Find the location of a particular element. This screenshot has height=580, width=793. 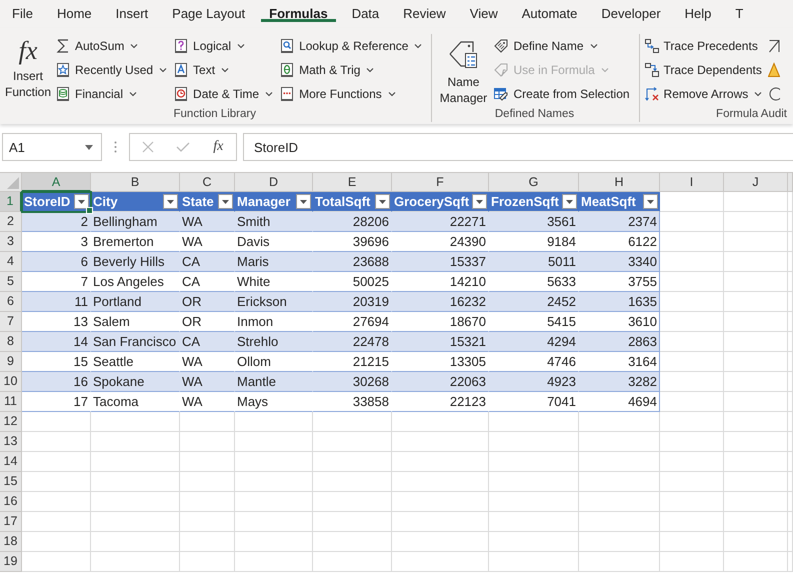

column-header: F is located at coordinates (440, 182).